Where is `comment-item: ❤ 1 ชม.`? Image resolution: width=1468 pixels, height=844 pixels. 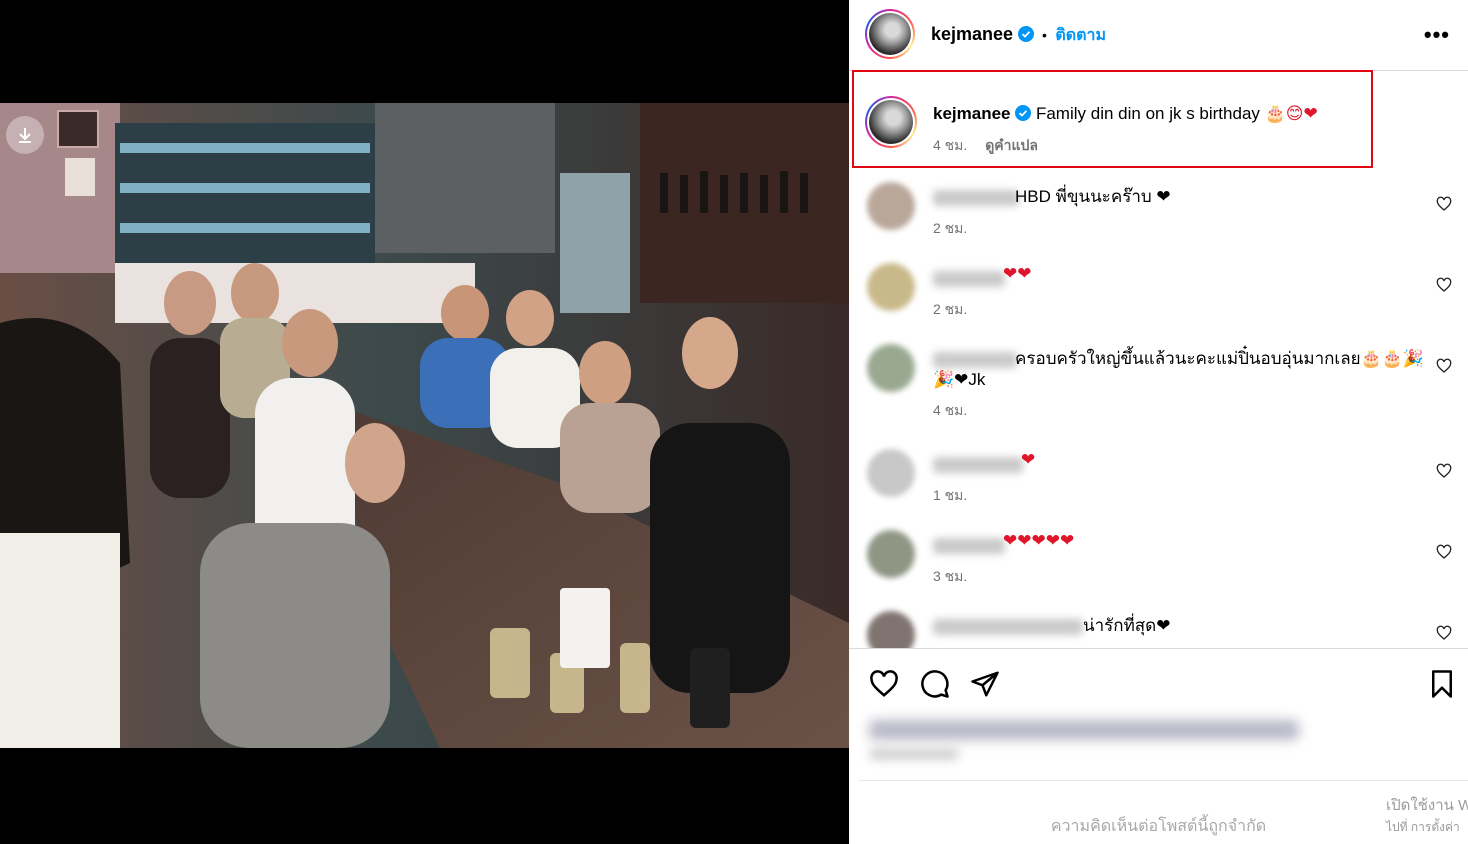
comment-item: ❤ 1 ชม. is located at coordinates (1158, 489).